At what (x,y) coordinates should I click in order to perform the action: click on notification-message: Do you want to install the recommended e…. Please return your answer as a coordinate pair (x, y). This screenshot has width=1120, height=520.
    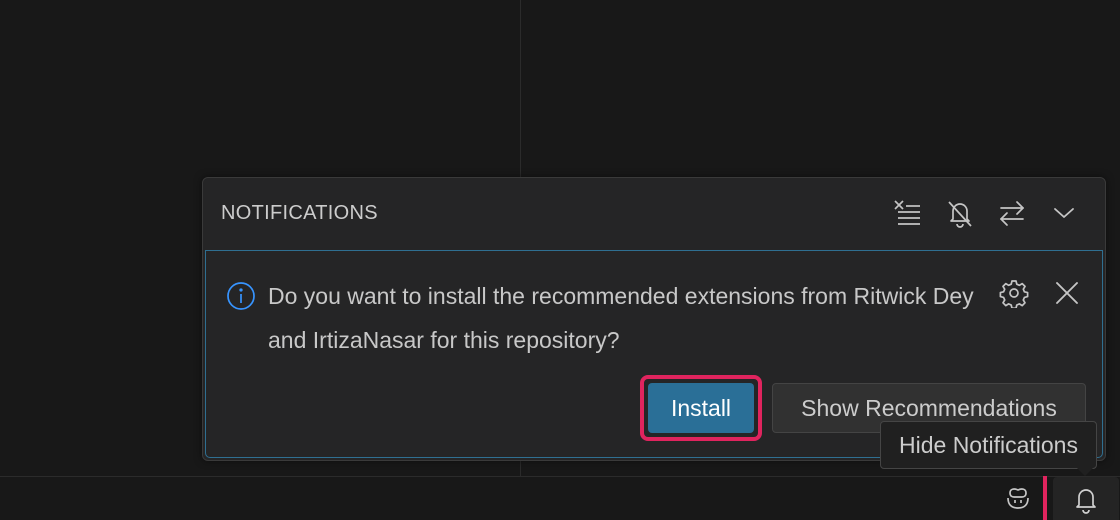
    Looking at the image, I should click on (621, 318).